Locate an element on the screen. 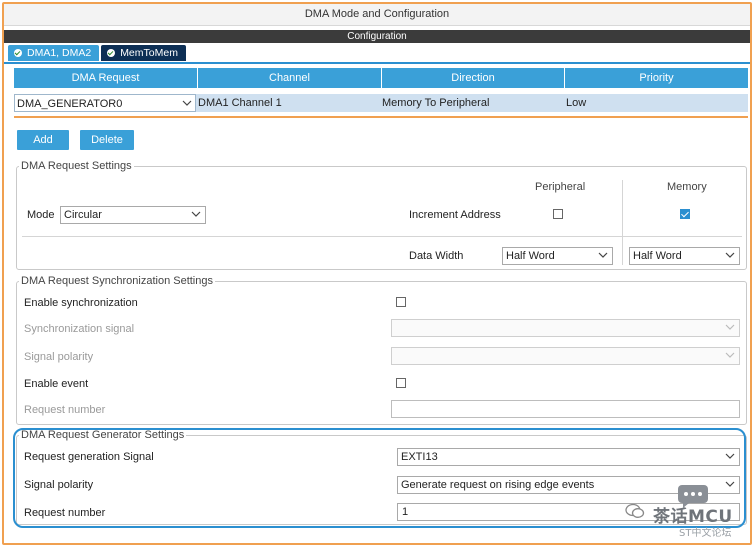  tab-memtomem: MemToMem is located at coordinates (143, 53).